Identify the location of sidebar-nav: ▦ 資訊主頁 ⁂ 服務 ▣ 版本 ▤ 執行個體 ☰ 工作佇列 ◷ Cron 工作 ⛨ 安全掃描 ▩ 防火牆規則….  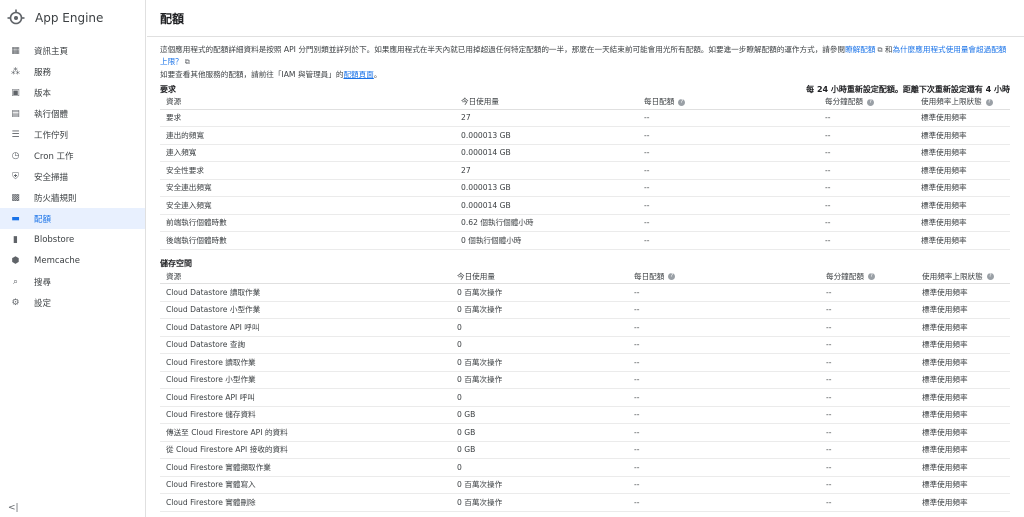
(72, 176).